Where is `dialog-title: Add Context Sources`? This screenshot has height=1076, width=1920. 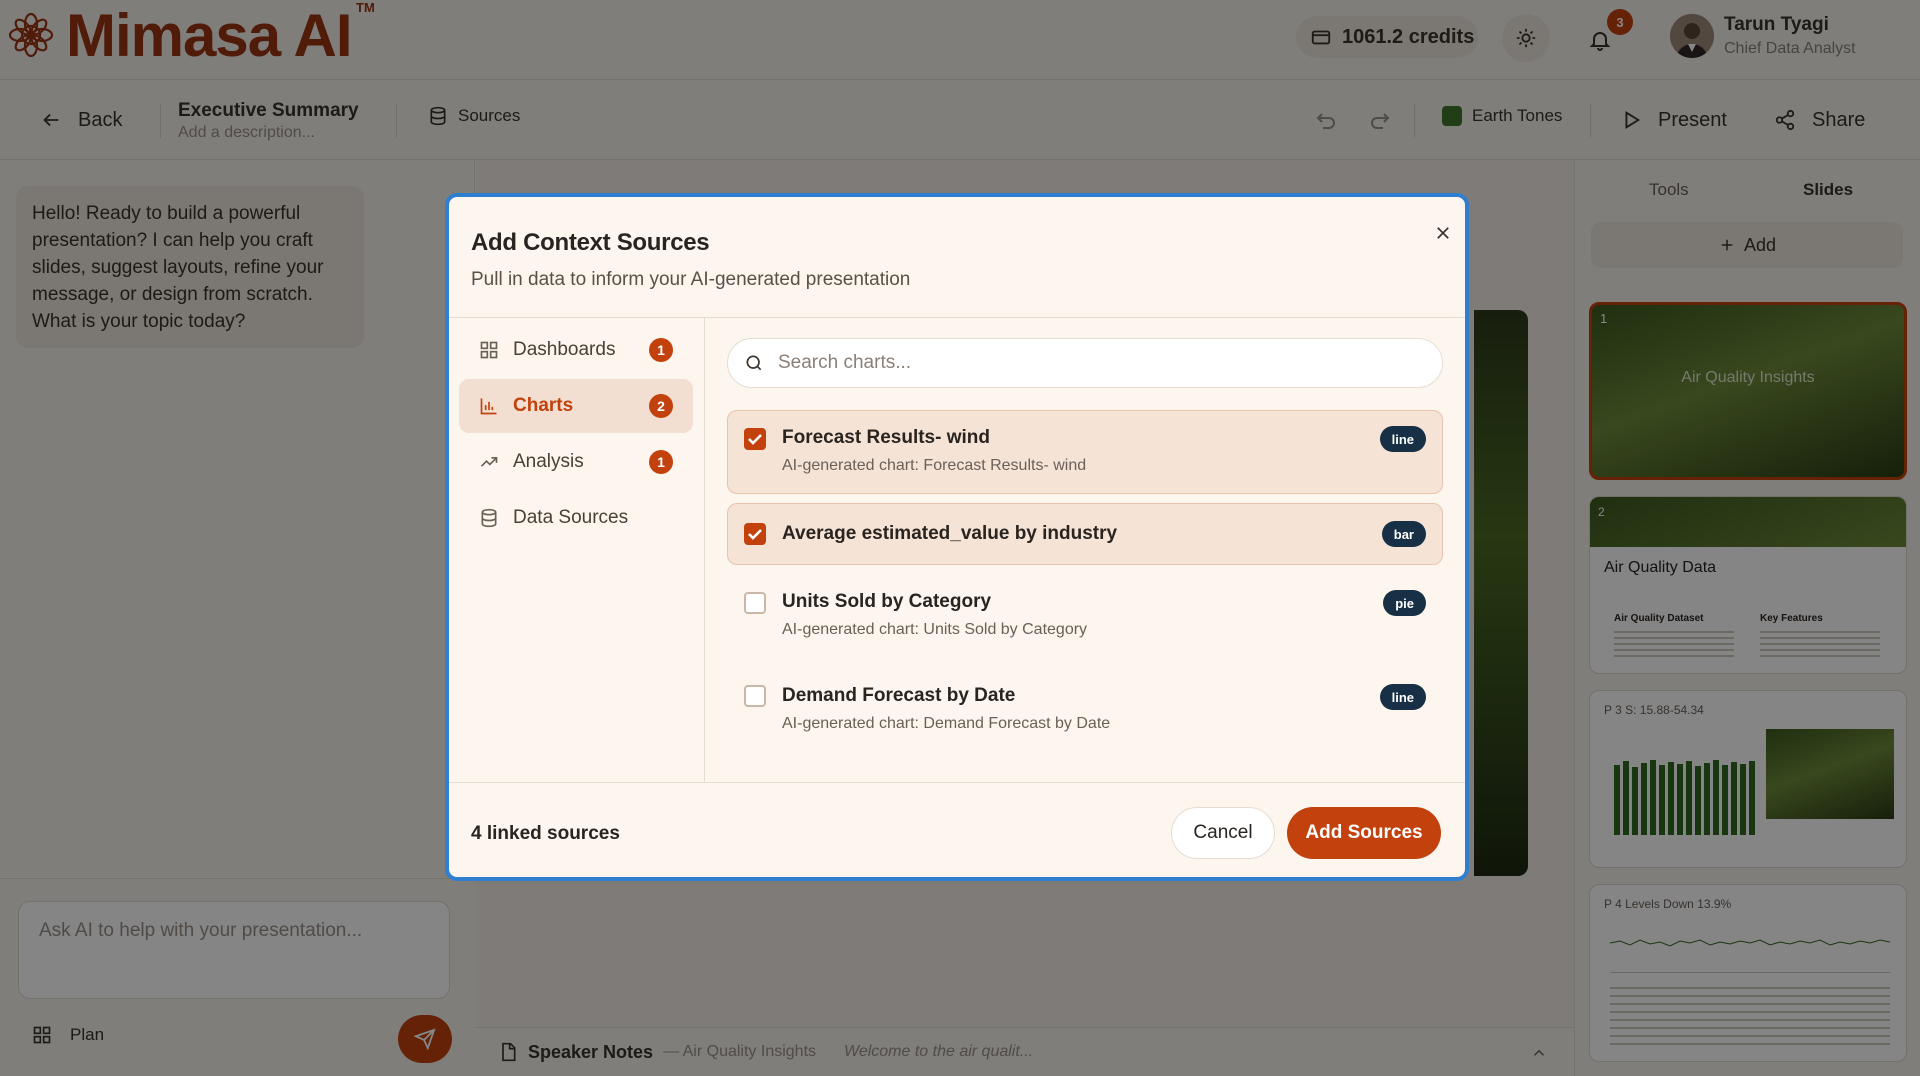 dialog-title: Add Context Sources is located at coordinates (590, 242).